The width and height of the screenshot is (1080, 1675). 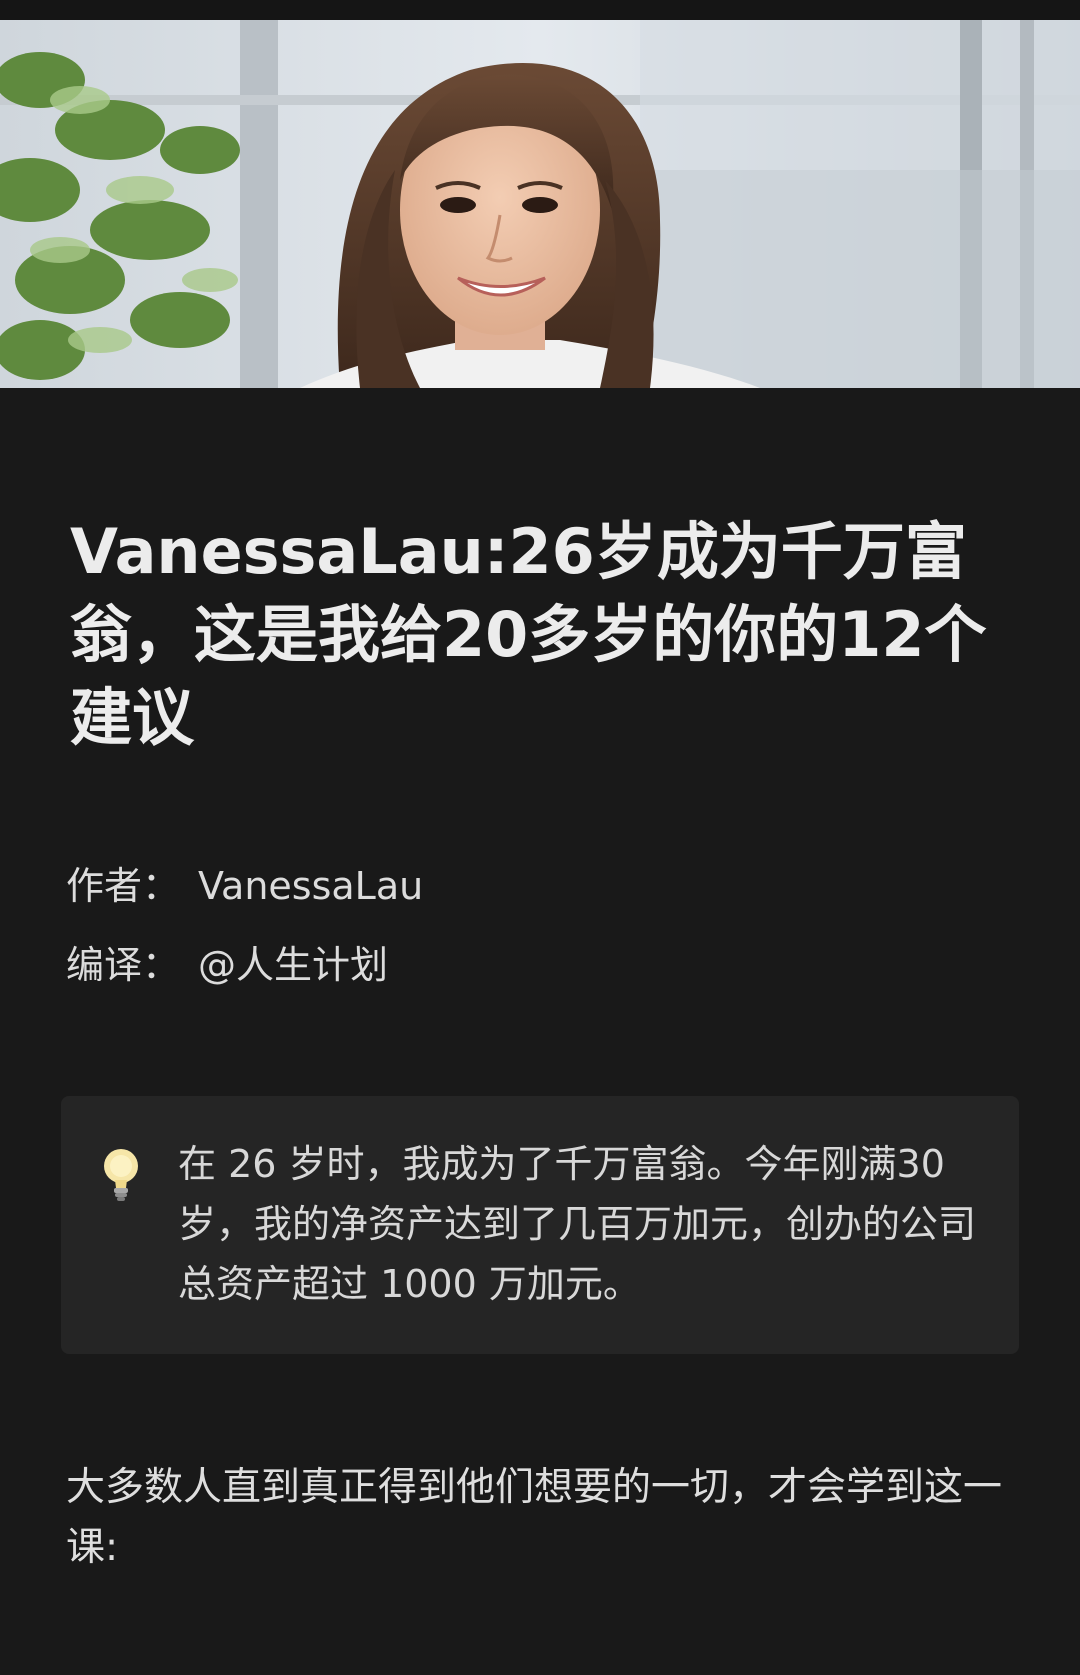 What do you see at coordinates (534, 1517) in the screenshot?
I see `body-paragraph: 大多数人直到真正得到他们想要的一切，才会学到这一课:` at bounding box center [534, 1517].